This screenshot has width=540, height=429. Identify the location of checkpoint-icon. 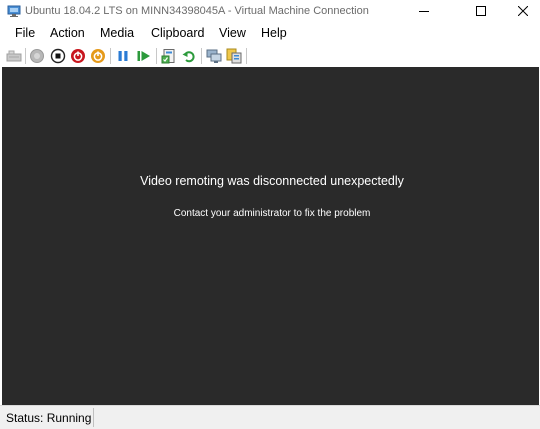
(169, 56).